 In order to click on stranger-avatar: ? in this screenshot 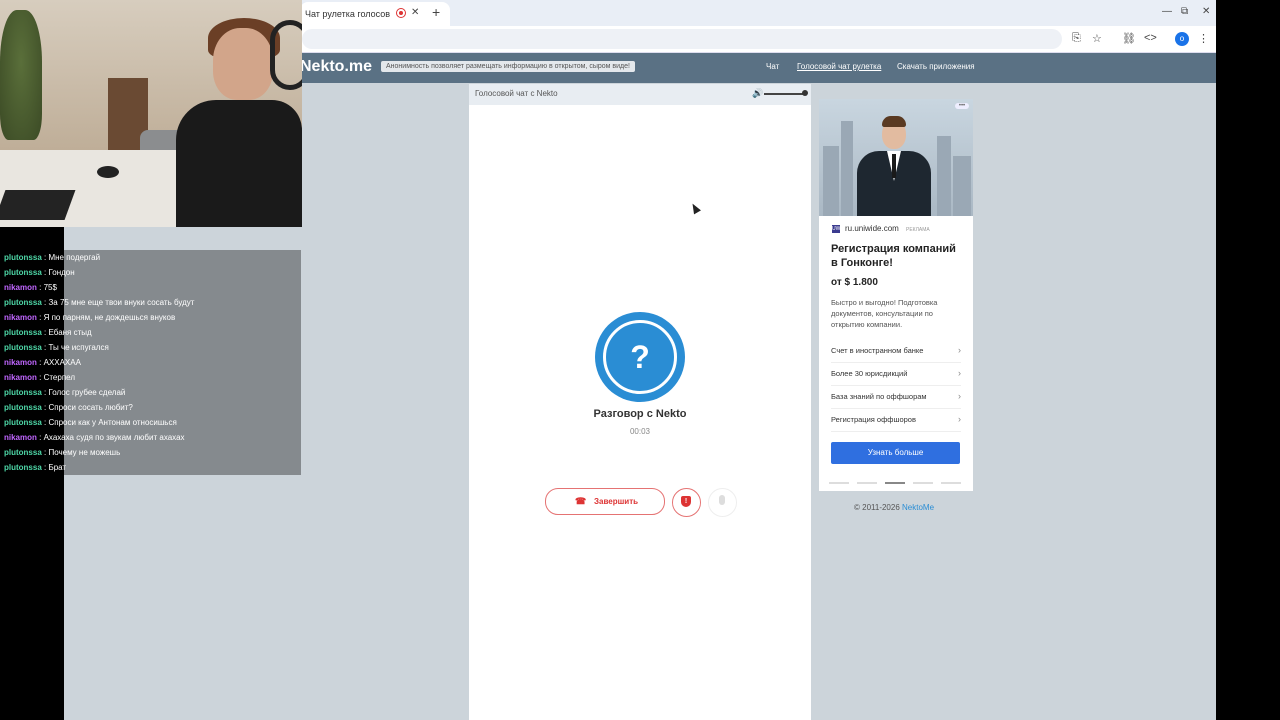, I will do `click(640, 357)`.